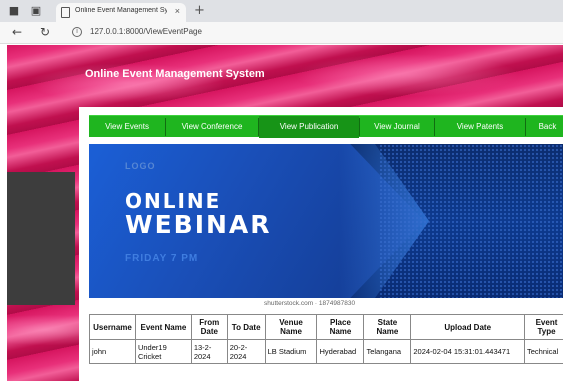 The width and height of the screenshot is (563, 381). Describe the element at coordinates (146, 31) in the screenshot. I see `url-field: 127.0.0.1:8000/ViewEventPage` at that location.